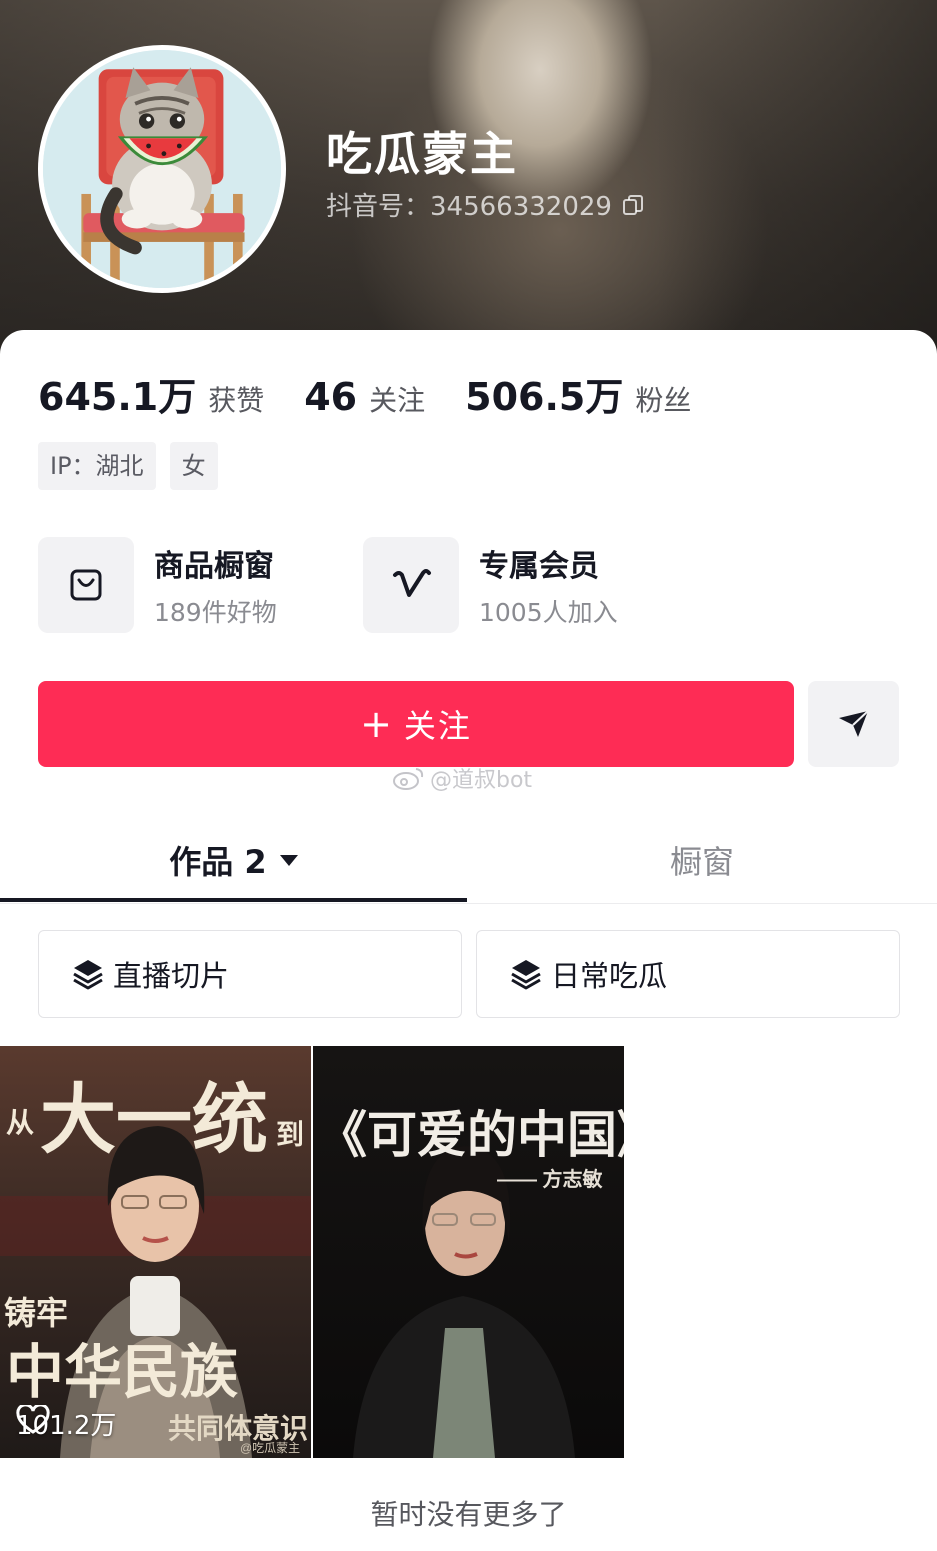 The image size is (937, 1551). I want to click on collection-live-clips: 直播切片, so click(250, 974).